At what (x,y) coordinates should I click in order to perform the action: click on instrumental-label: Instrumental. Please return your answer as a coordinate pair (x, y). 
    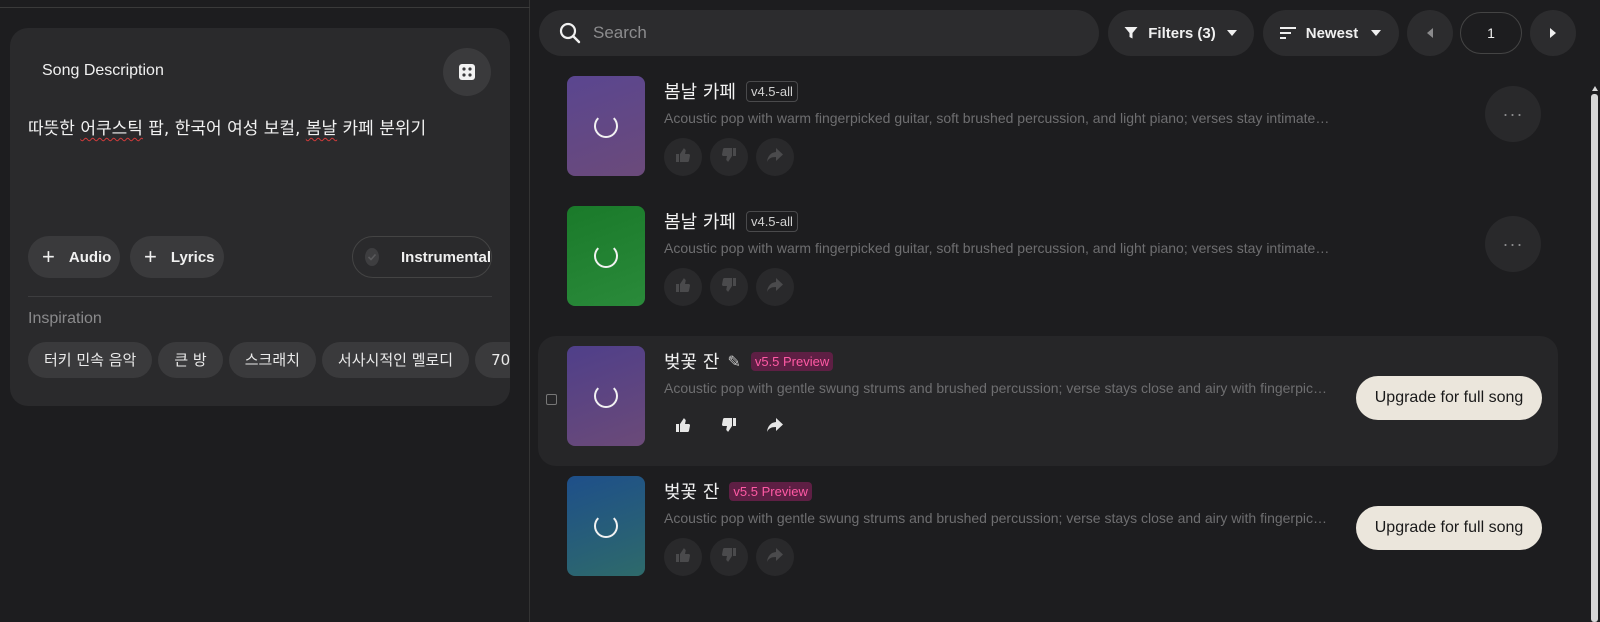
    Looking at the image, I should click on (445, 257).